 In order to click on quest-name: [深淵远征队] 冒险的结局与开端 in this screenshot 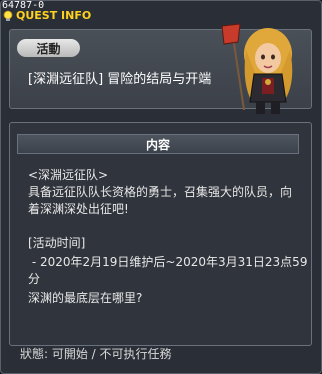, I will do `click(120, 79)`.